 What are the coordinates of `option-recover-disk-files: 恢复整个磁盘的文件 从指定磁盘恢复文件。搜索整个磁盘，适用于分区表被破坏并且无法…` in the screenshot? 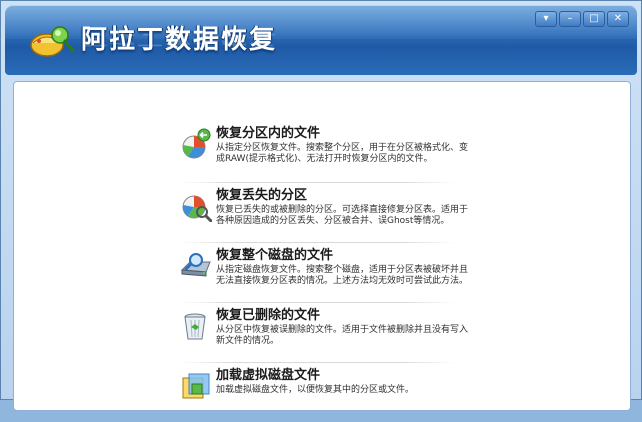 It's located at (330, 273).